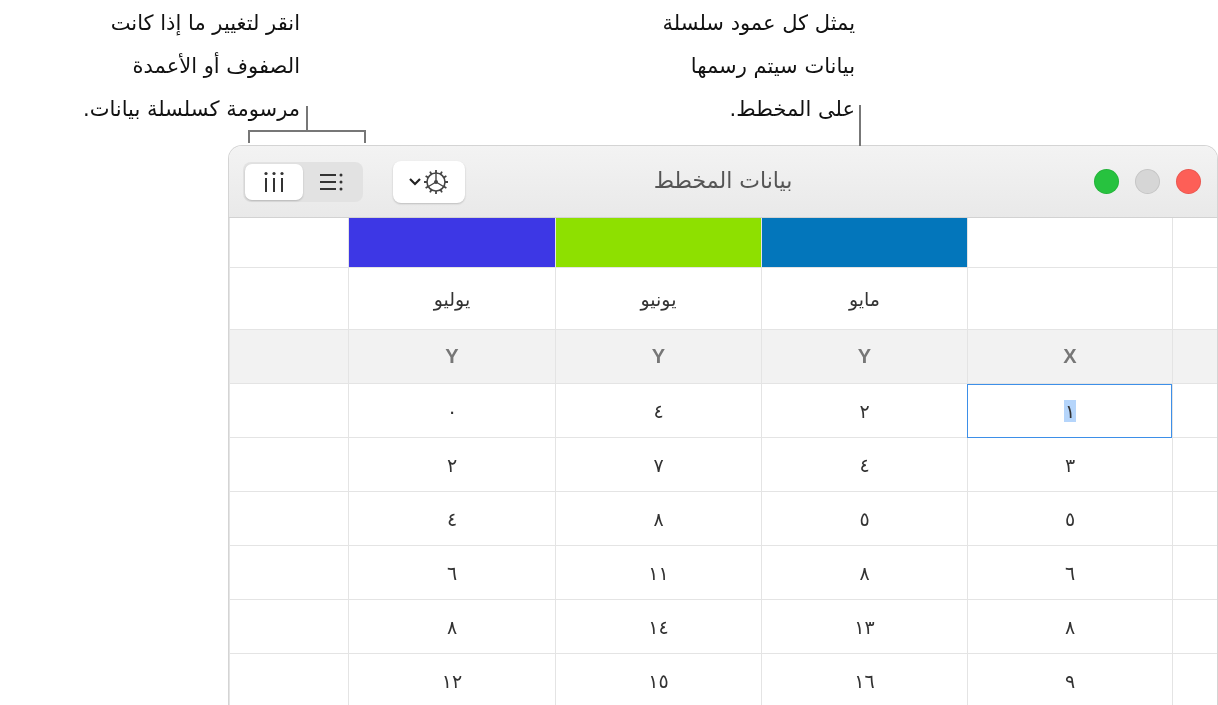 The height and width of the screenshot is (705, 1218). I want to click on gear-icon, so click(436, 181).